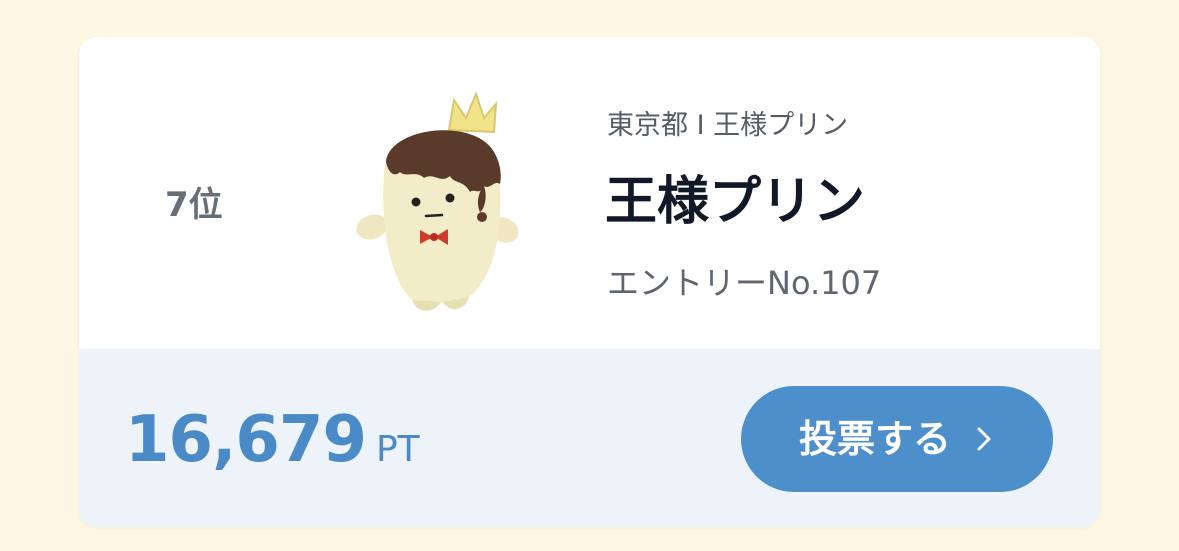  Describe the element at coordinates (194, 205) in the screenshot. I see `rank-label: 7位` at that location.